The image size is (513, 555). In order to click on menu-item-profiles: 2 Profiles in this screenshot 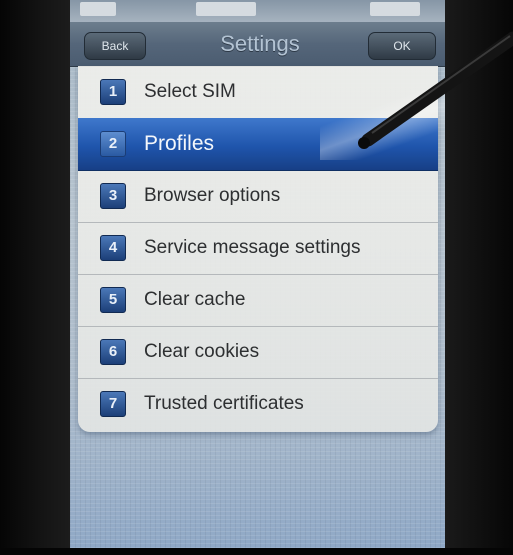, I will do `click(258, 144)`.